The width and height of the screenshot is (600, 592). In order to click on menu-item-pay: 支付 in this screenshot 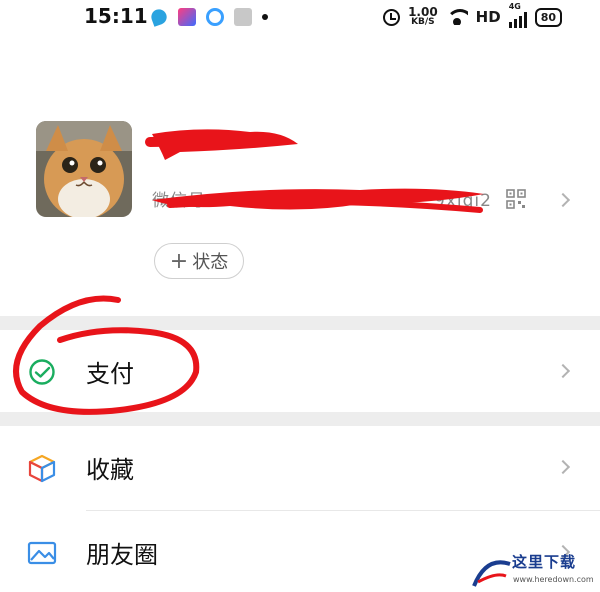, I will do `click(300, 371)`.